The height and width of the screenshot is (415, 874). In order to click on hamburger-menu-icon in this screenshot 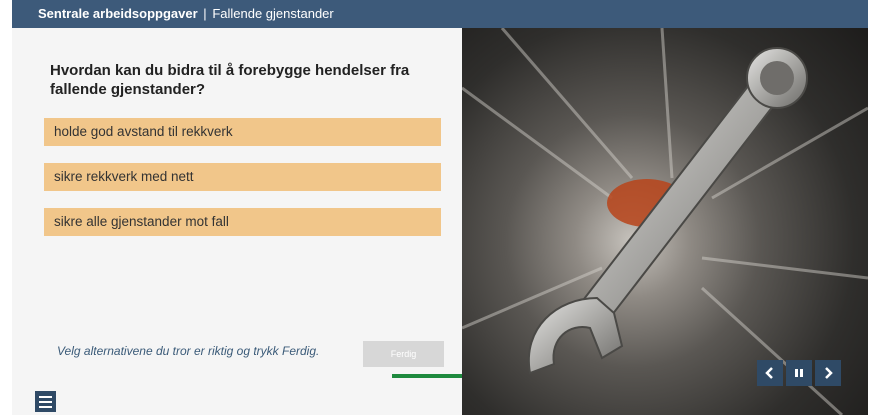, I will do `click(45, 401)`.